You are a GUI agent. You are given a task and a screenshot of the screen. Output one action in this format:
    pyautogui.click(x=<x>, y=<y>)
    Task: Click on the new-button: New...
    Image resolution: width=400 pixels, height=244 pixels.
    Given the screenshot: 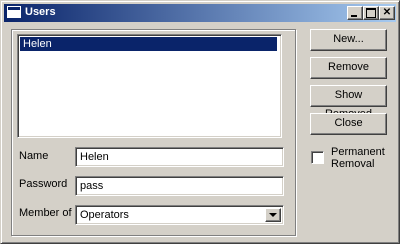 What is the action you would take?
    pyautogui.click(x=348, y=40)
    